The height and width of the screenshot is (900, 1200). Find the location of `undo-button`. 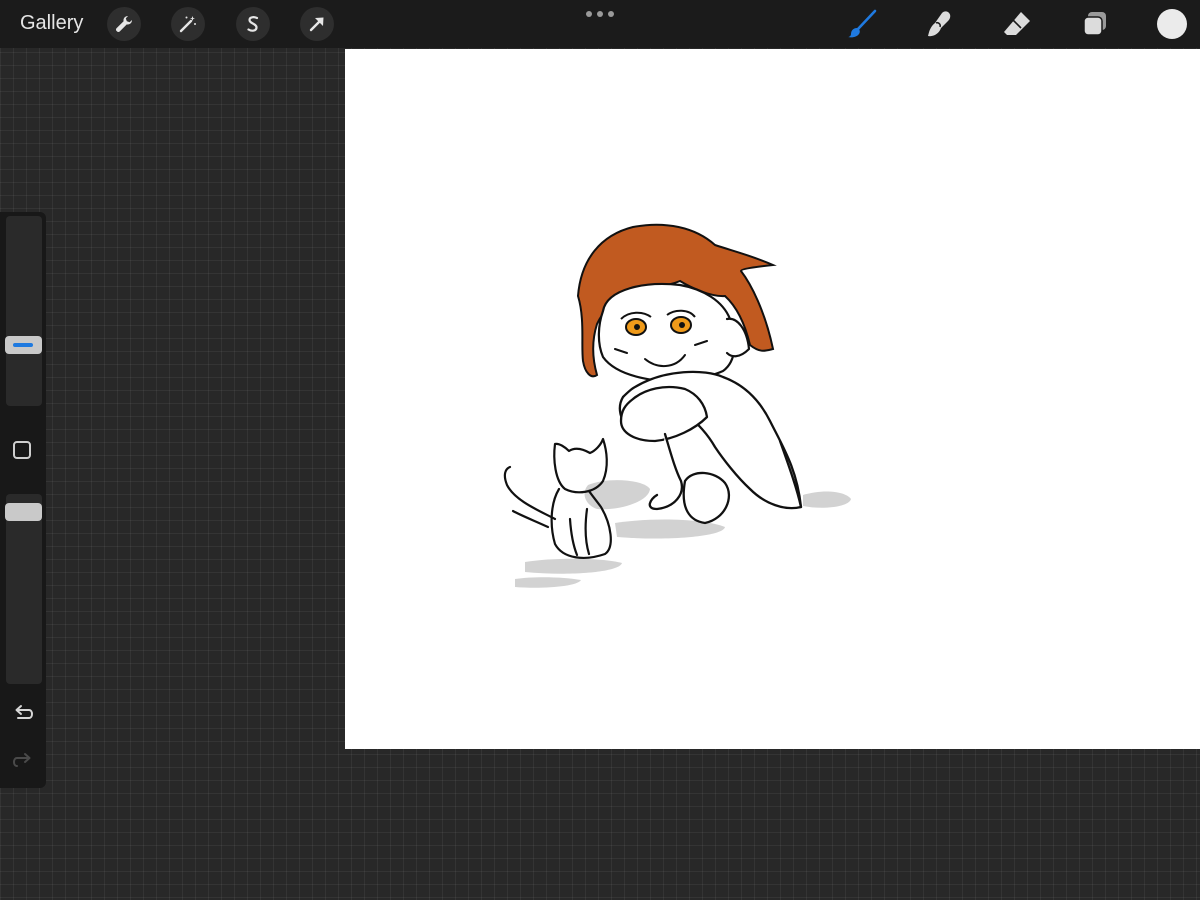

undo-button is located at coordinates (23, 712).